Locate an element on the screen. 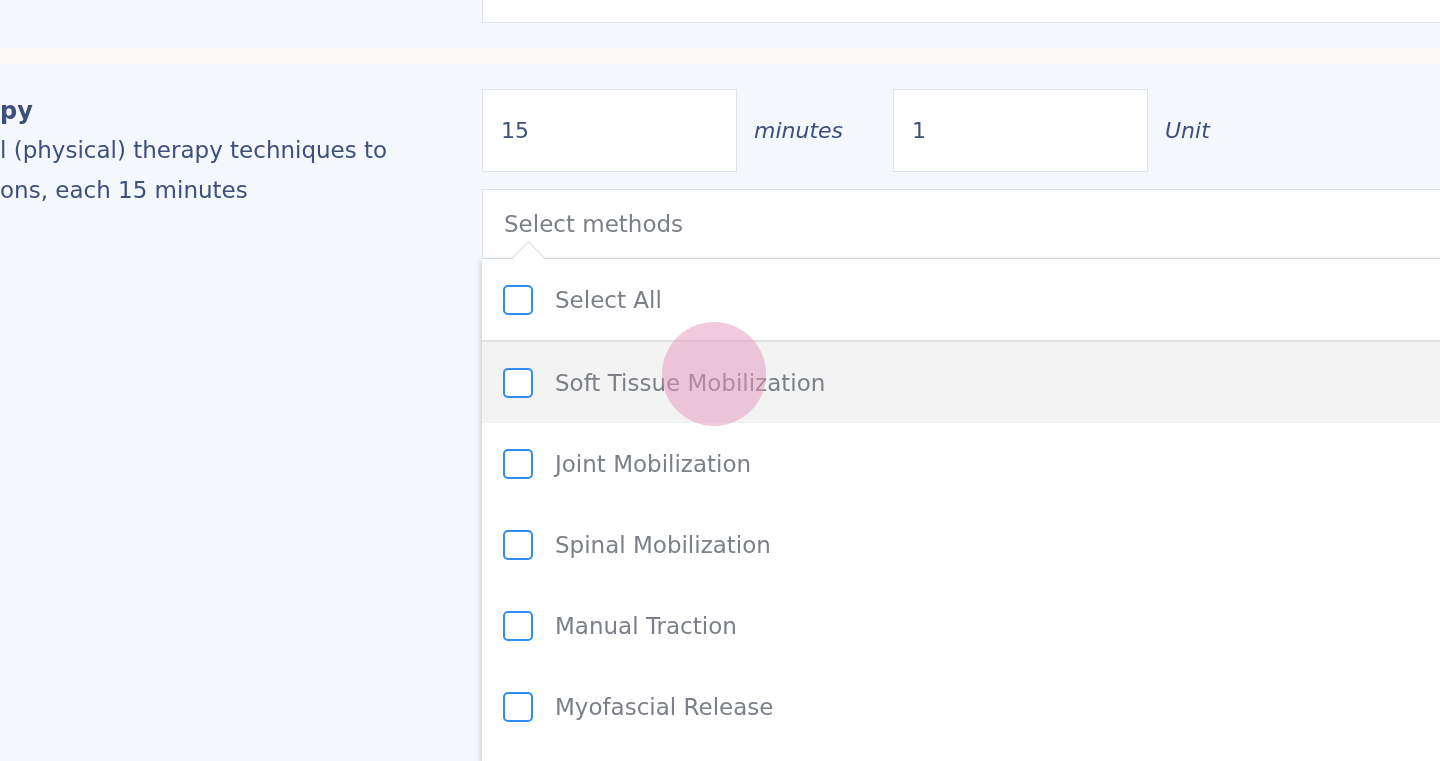 The height and width of the screenshot is (761, 1440). method-option: Joint Mobilization is located at coordinates (961, 463).